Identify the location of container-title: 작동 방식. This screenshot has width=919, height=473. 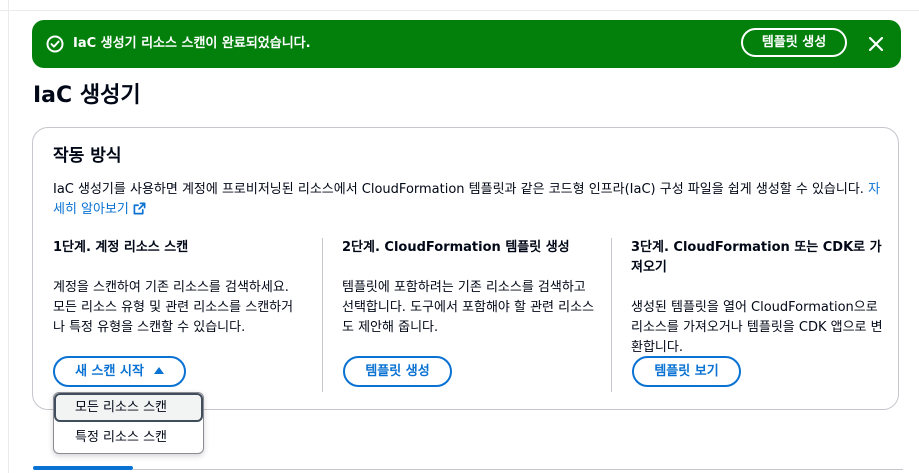
(87, 156).